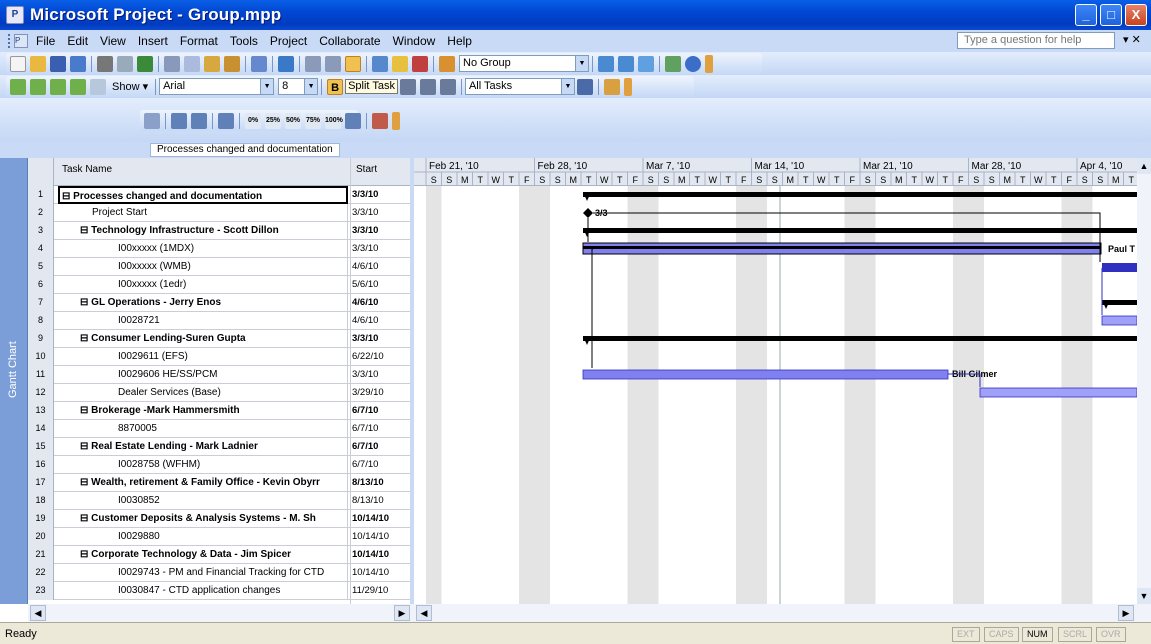 The width and height of the screenshot is (1151, 644). What do you see at coordinates (38, 86) in the screenshot?
I see `indent-icon` at bounding box center [38, 86].